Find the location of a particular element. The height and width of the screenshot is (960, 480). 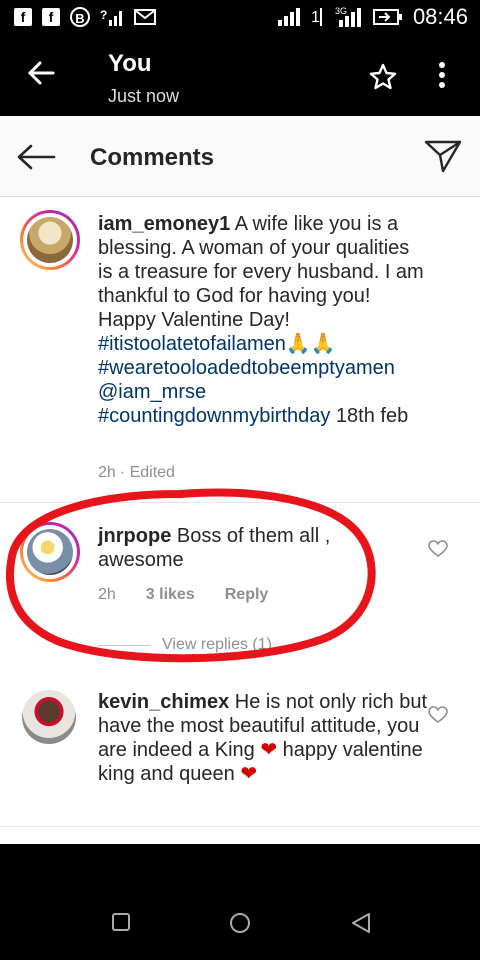

battery-icon is located at coordinates (387, 17).